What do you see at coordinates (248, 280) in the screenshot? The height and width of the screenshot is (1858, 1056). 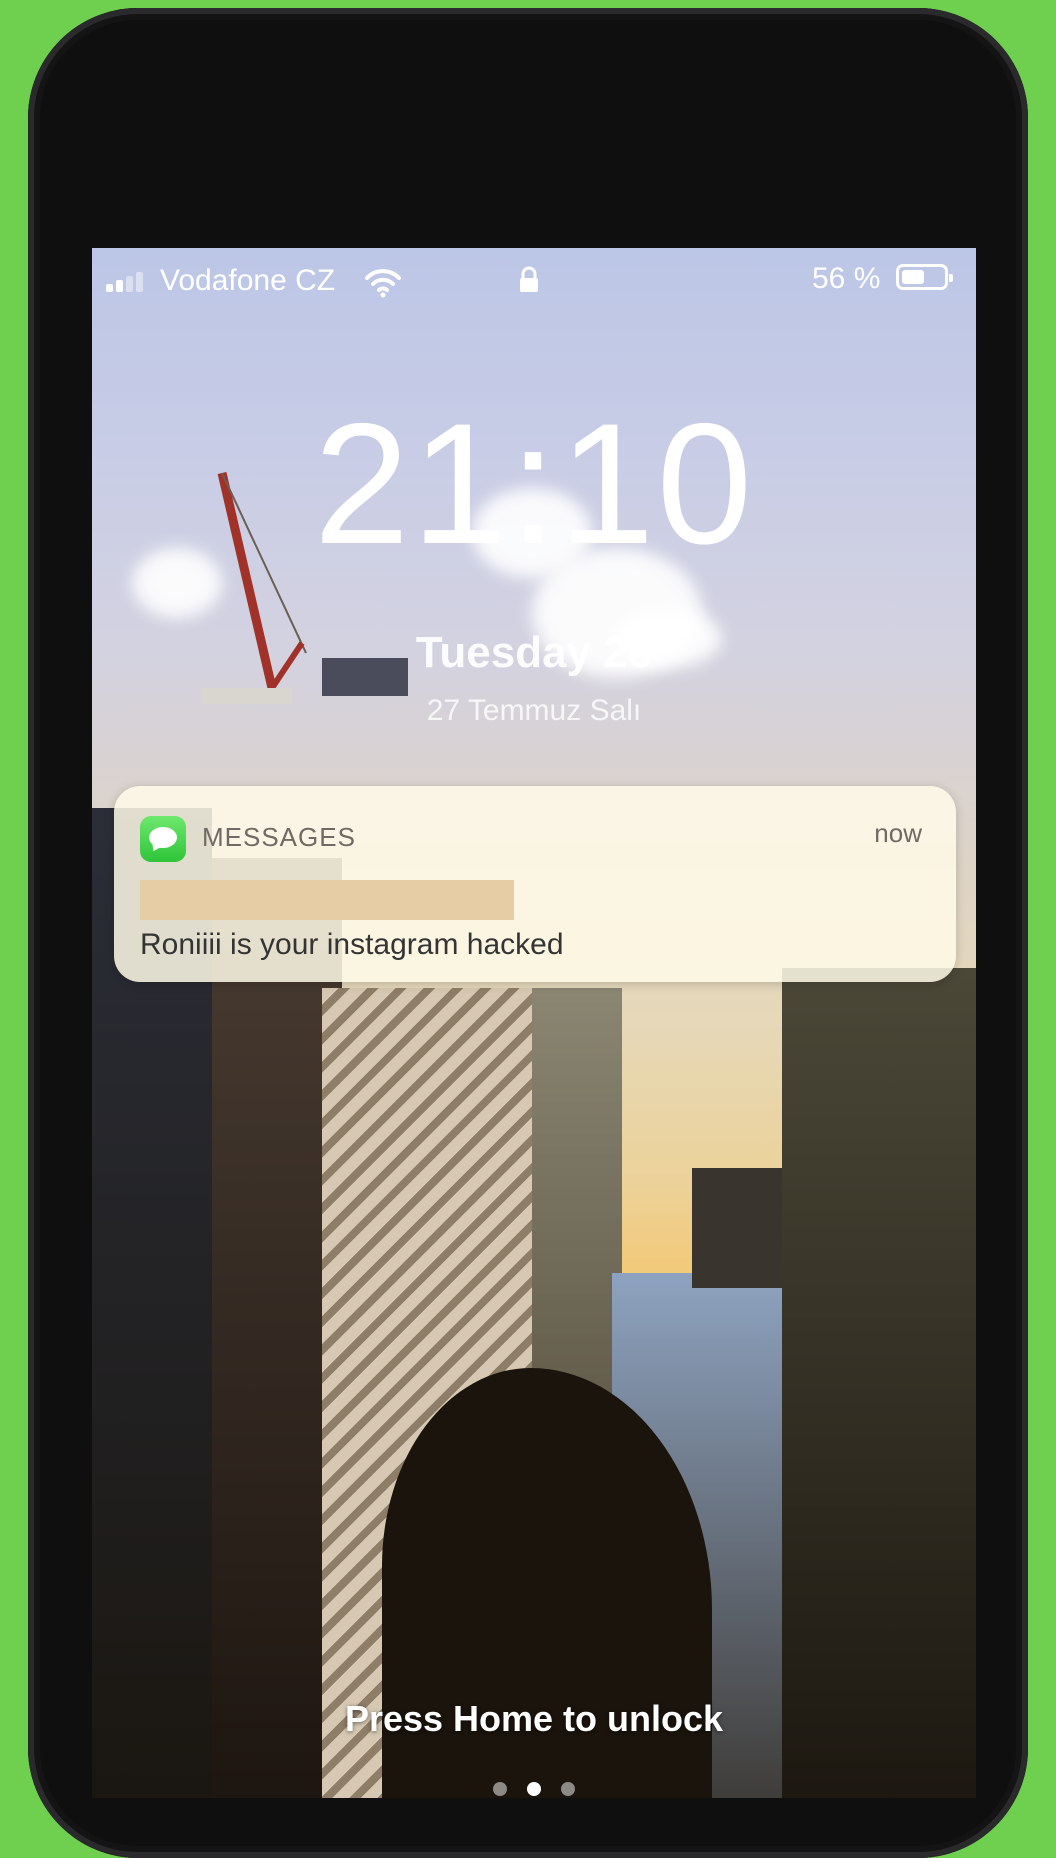 I see `carrier-name: Vodafone CZ` at bounding box center [248, 280].